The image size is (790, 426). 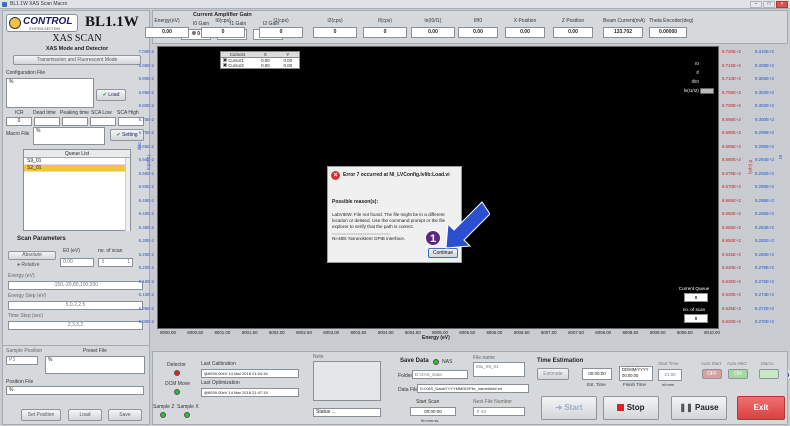 What do you see at coordinates (146, 186) in the screenshot?
I see `y-tick-left: 6.50E-2` at bounding box center [146, 186].